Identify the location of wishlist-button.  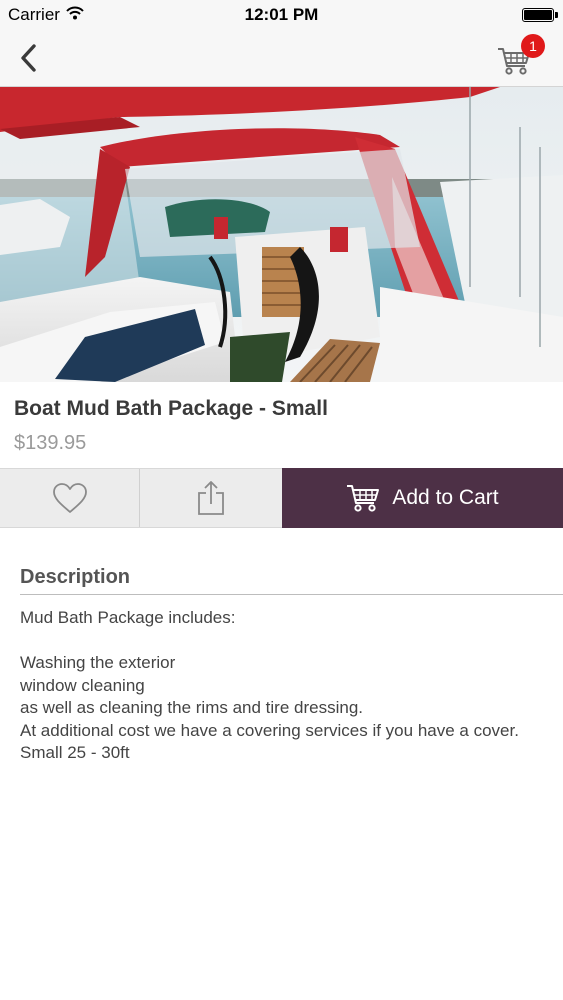
(70, 498).